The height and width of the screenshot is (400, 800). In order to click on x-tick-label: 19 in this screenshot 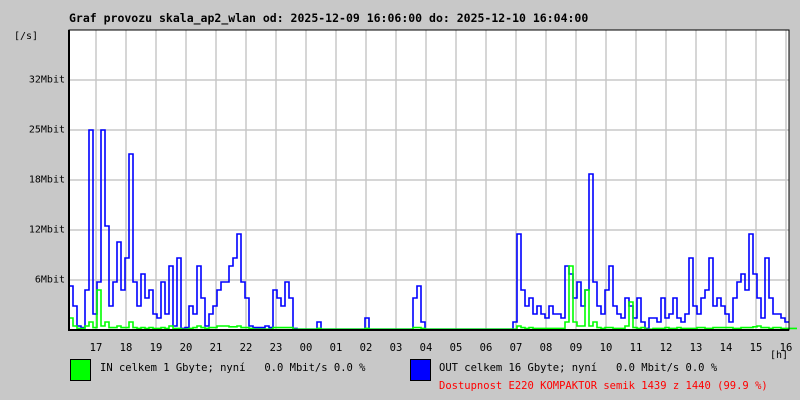, I will do `click(156, 348)`.